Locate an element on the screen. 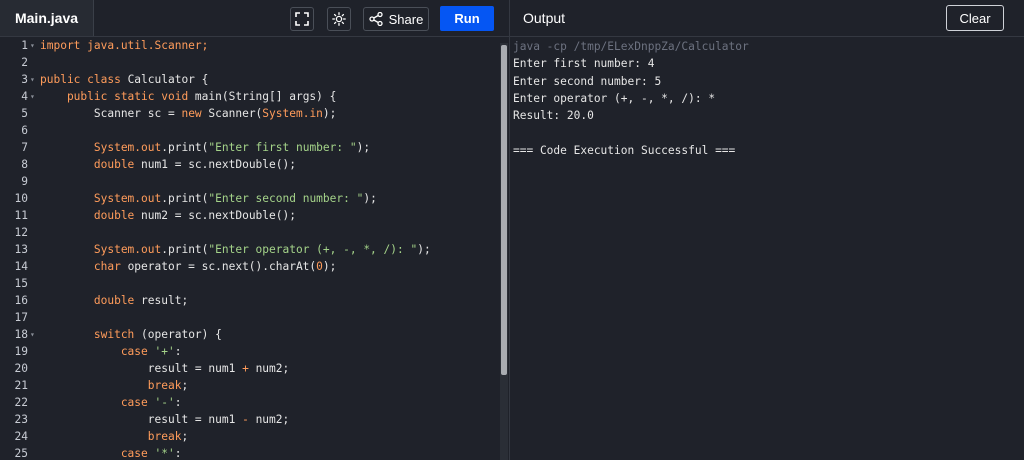 The height and width of the screenshot is (460, 1024). clear-button: Clear is located at coordinates (975, 18).